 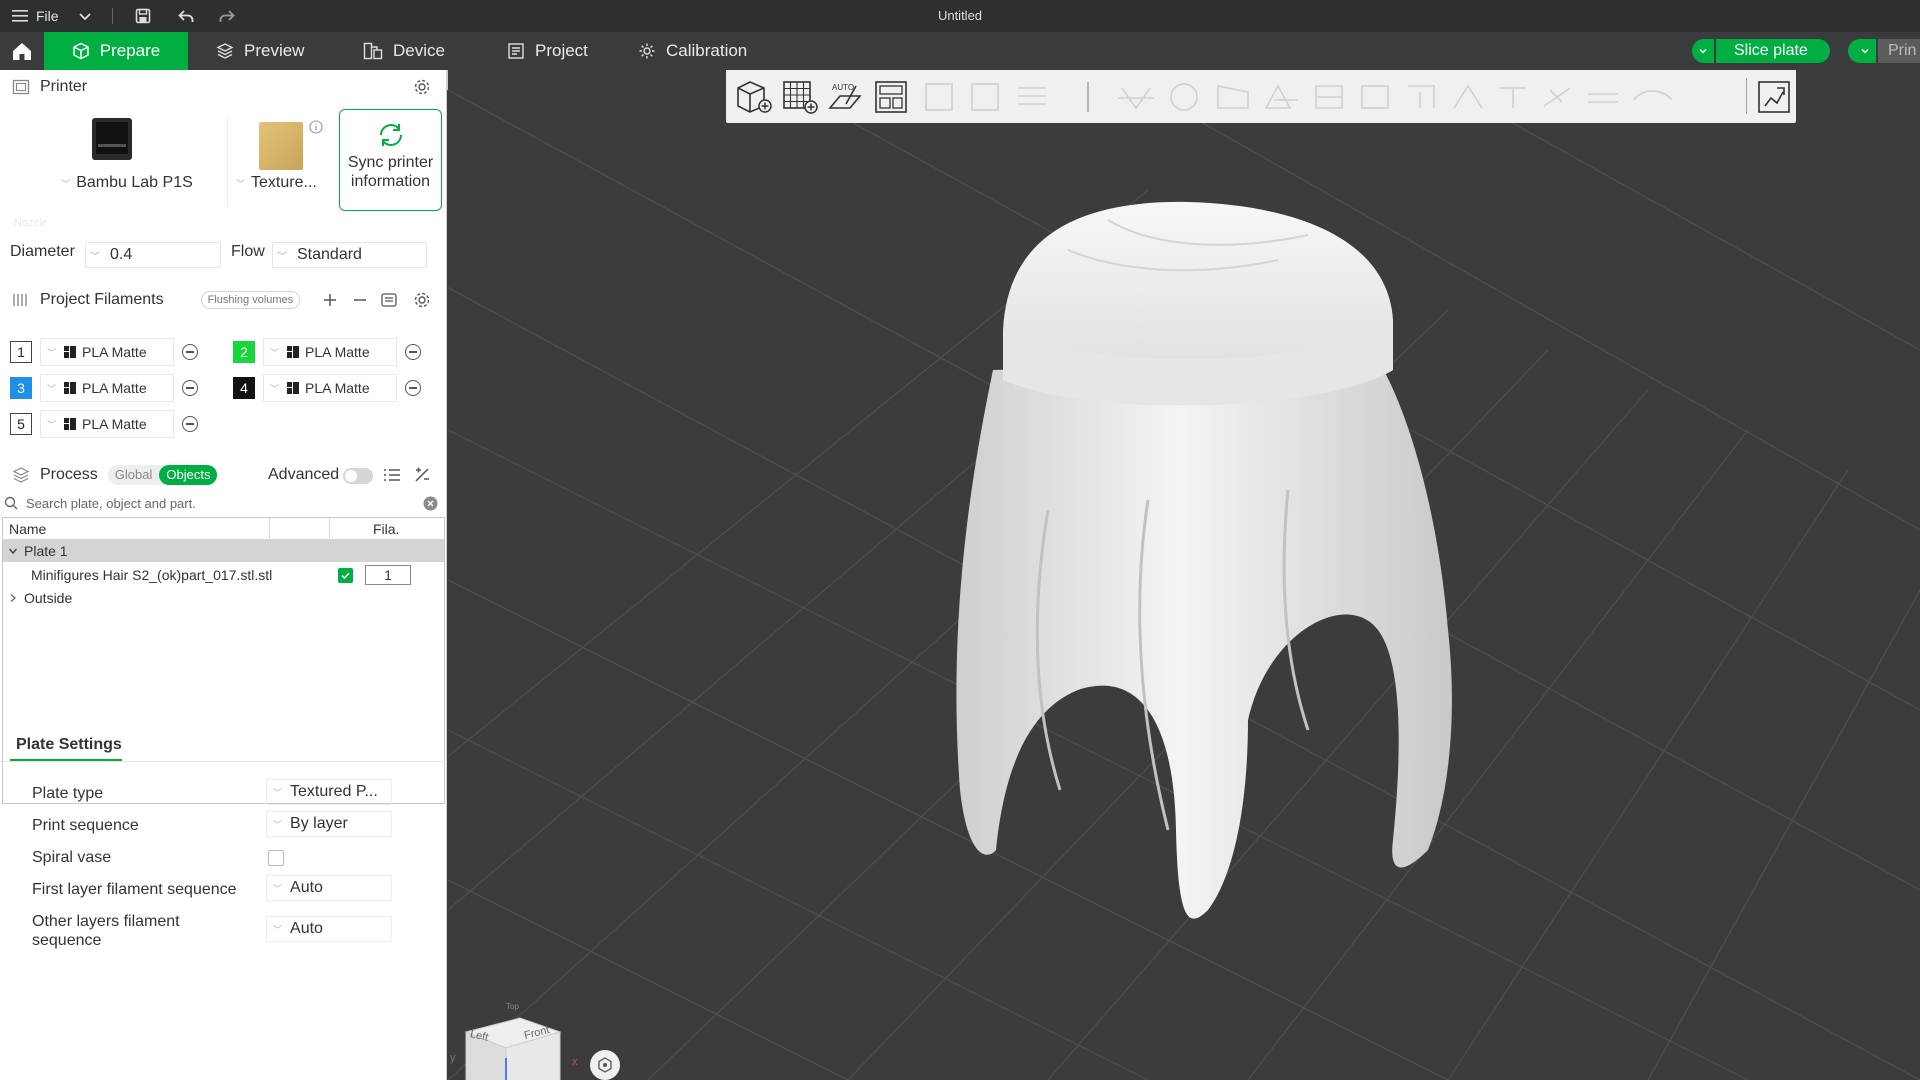 I want to click on add-object-icon, so click(x=754, y=97).